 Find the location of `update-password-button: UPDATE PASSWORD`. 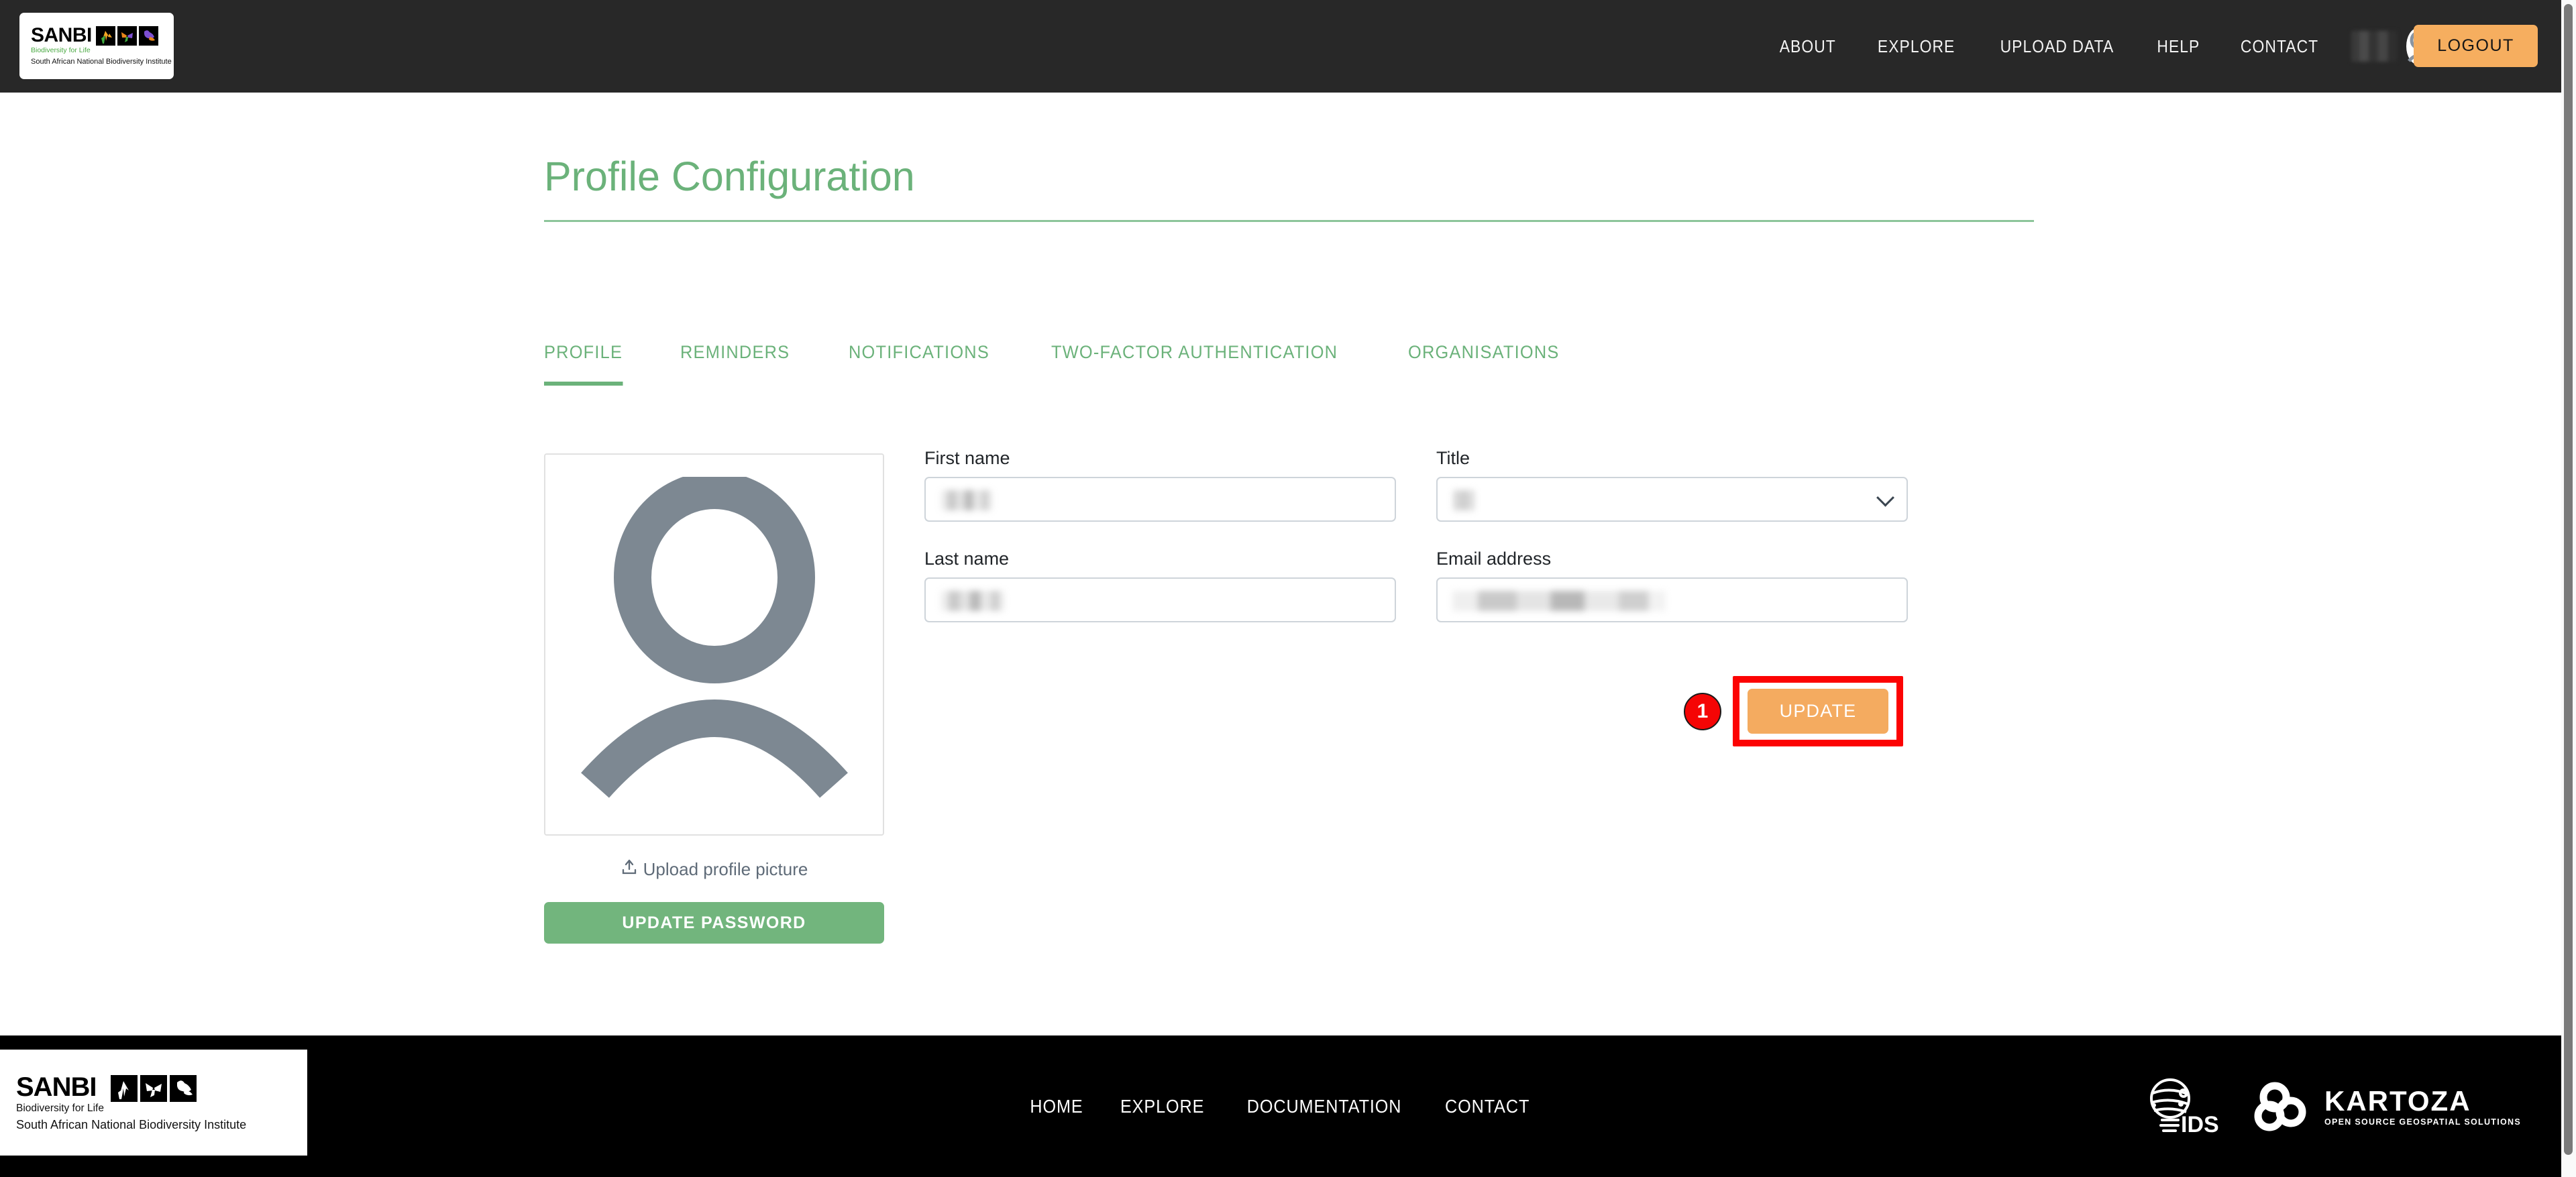

update-password-button: UPDATE PASSWORD is located at coordinates (714, 923).